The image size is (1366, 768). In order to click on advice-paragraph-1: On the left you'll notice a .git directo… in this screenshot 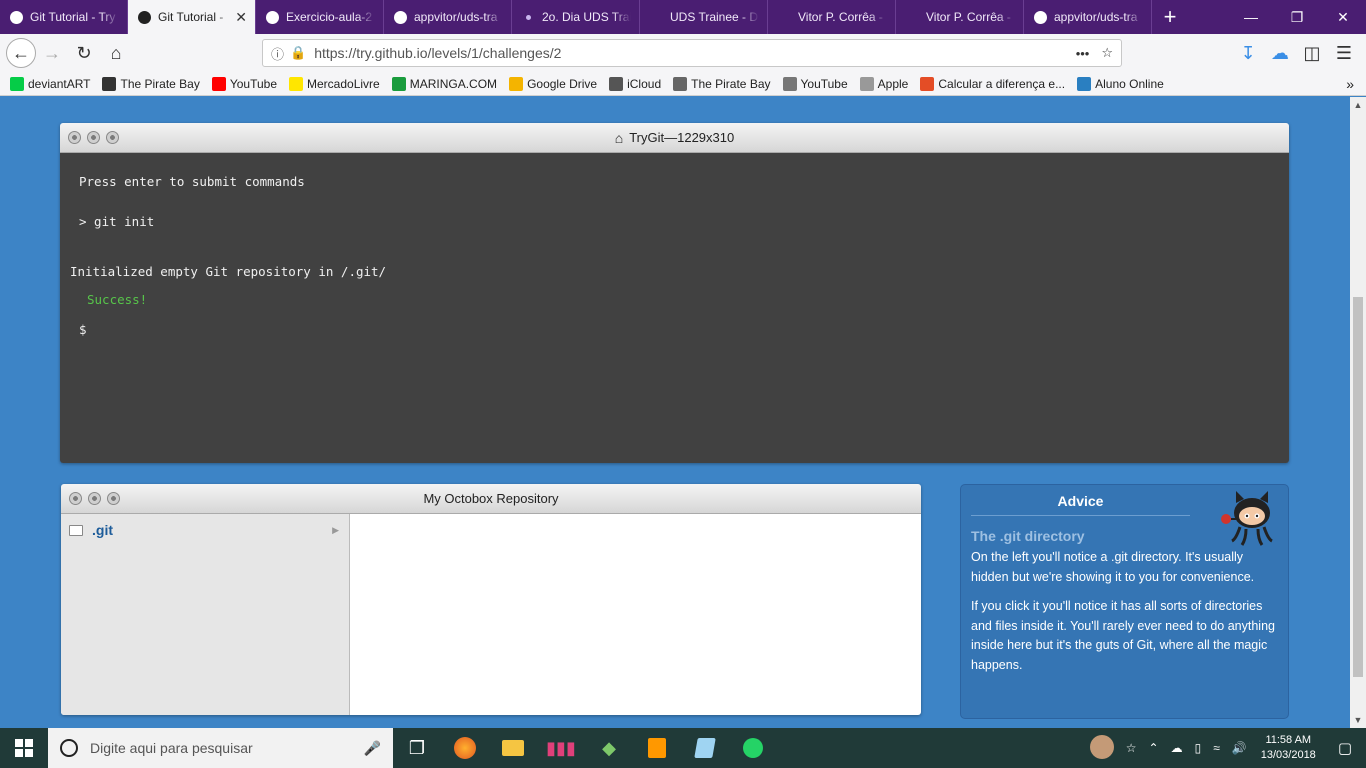, I will do `click(1113, 567)`.